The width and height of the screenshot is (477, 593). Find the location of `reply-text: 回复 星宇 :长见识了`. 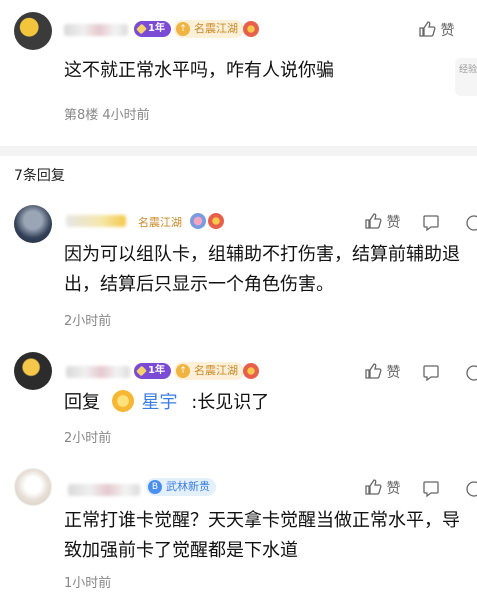

reply-text: 回复 星宇 :长见识了 is located at coordinates (167, 401).